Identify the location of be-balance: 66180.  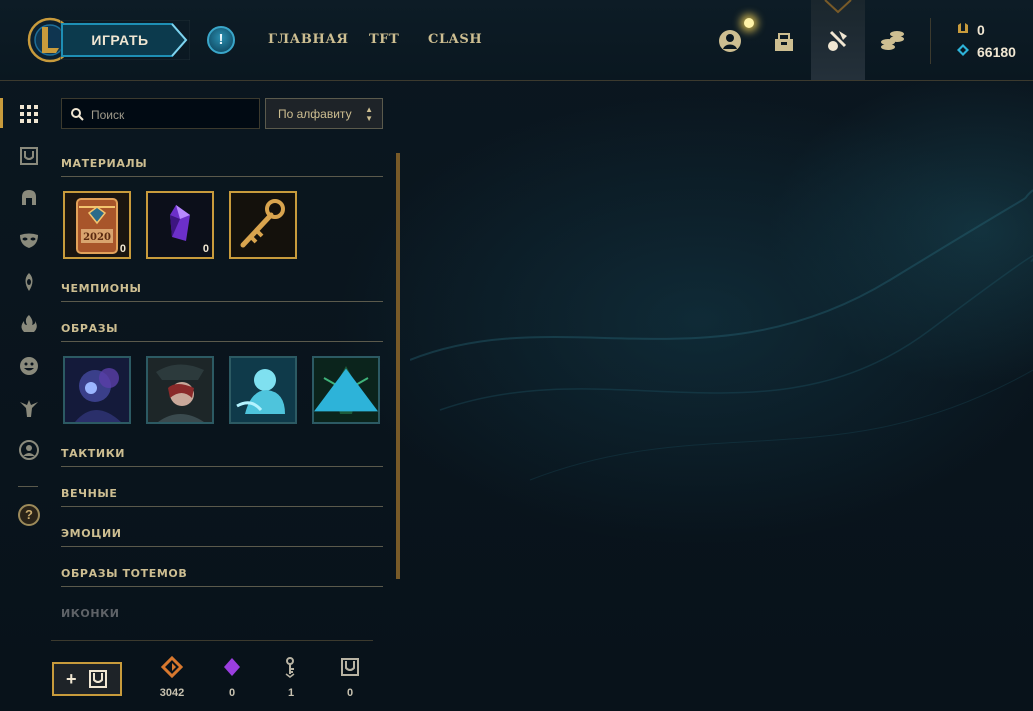
(985, 51).